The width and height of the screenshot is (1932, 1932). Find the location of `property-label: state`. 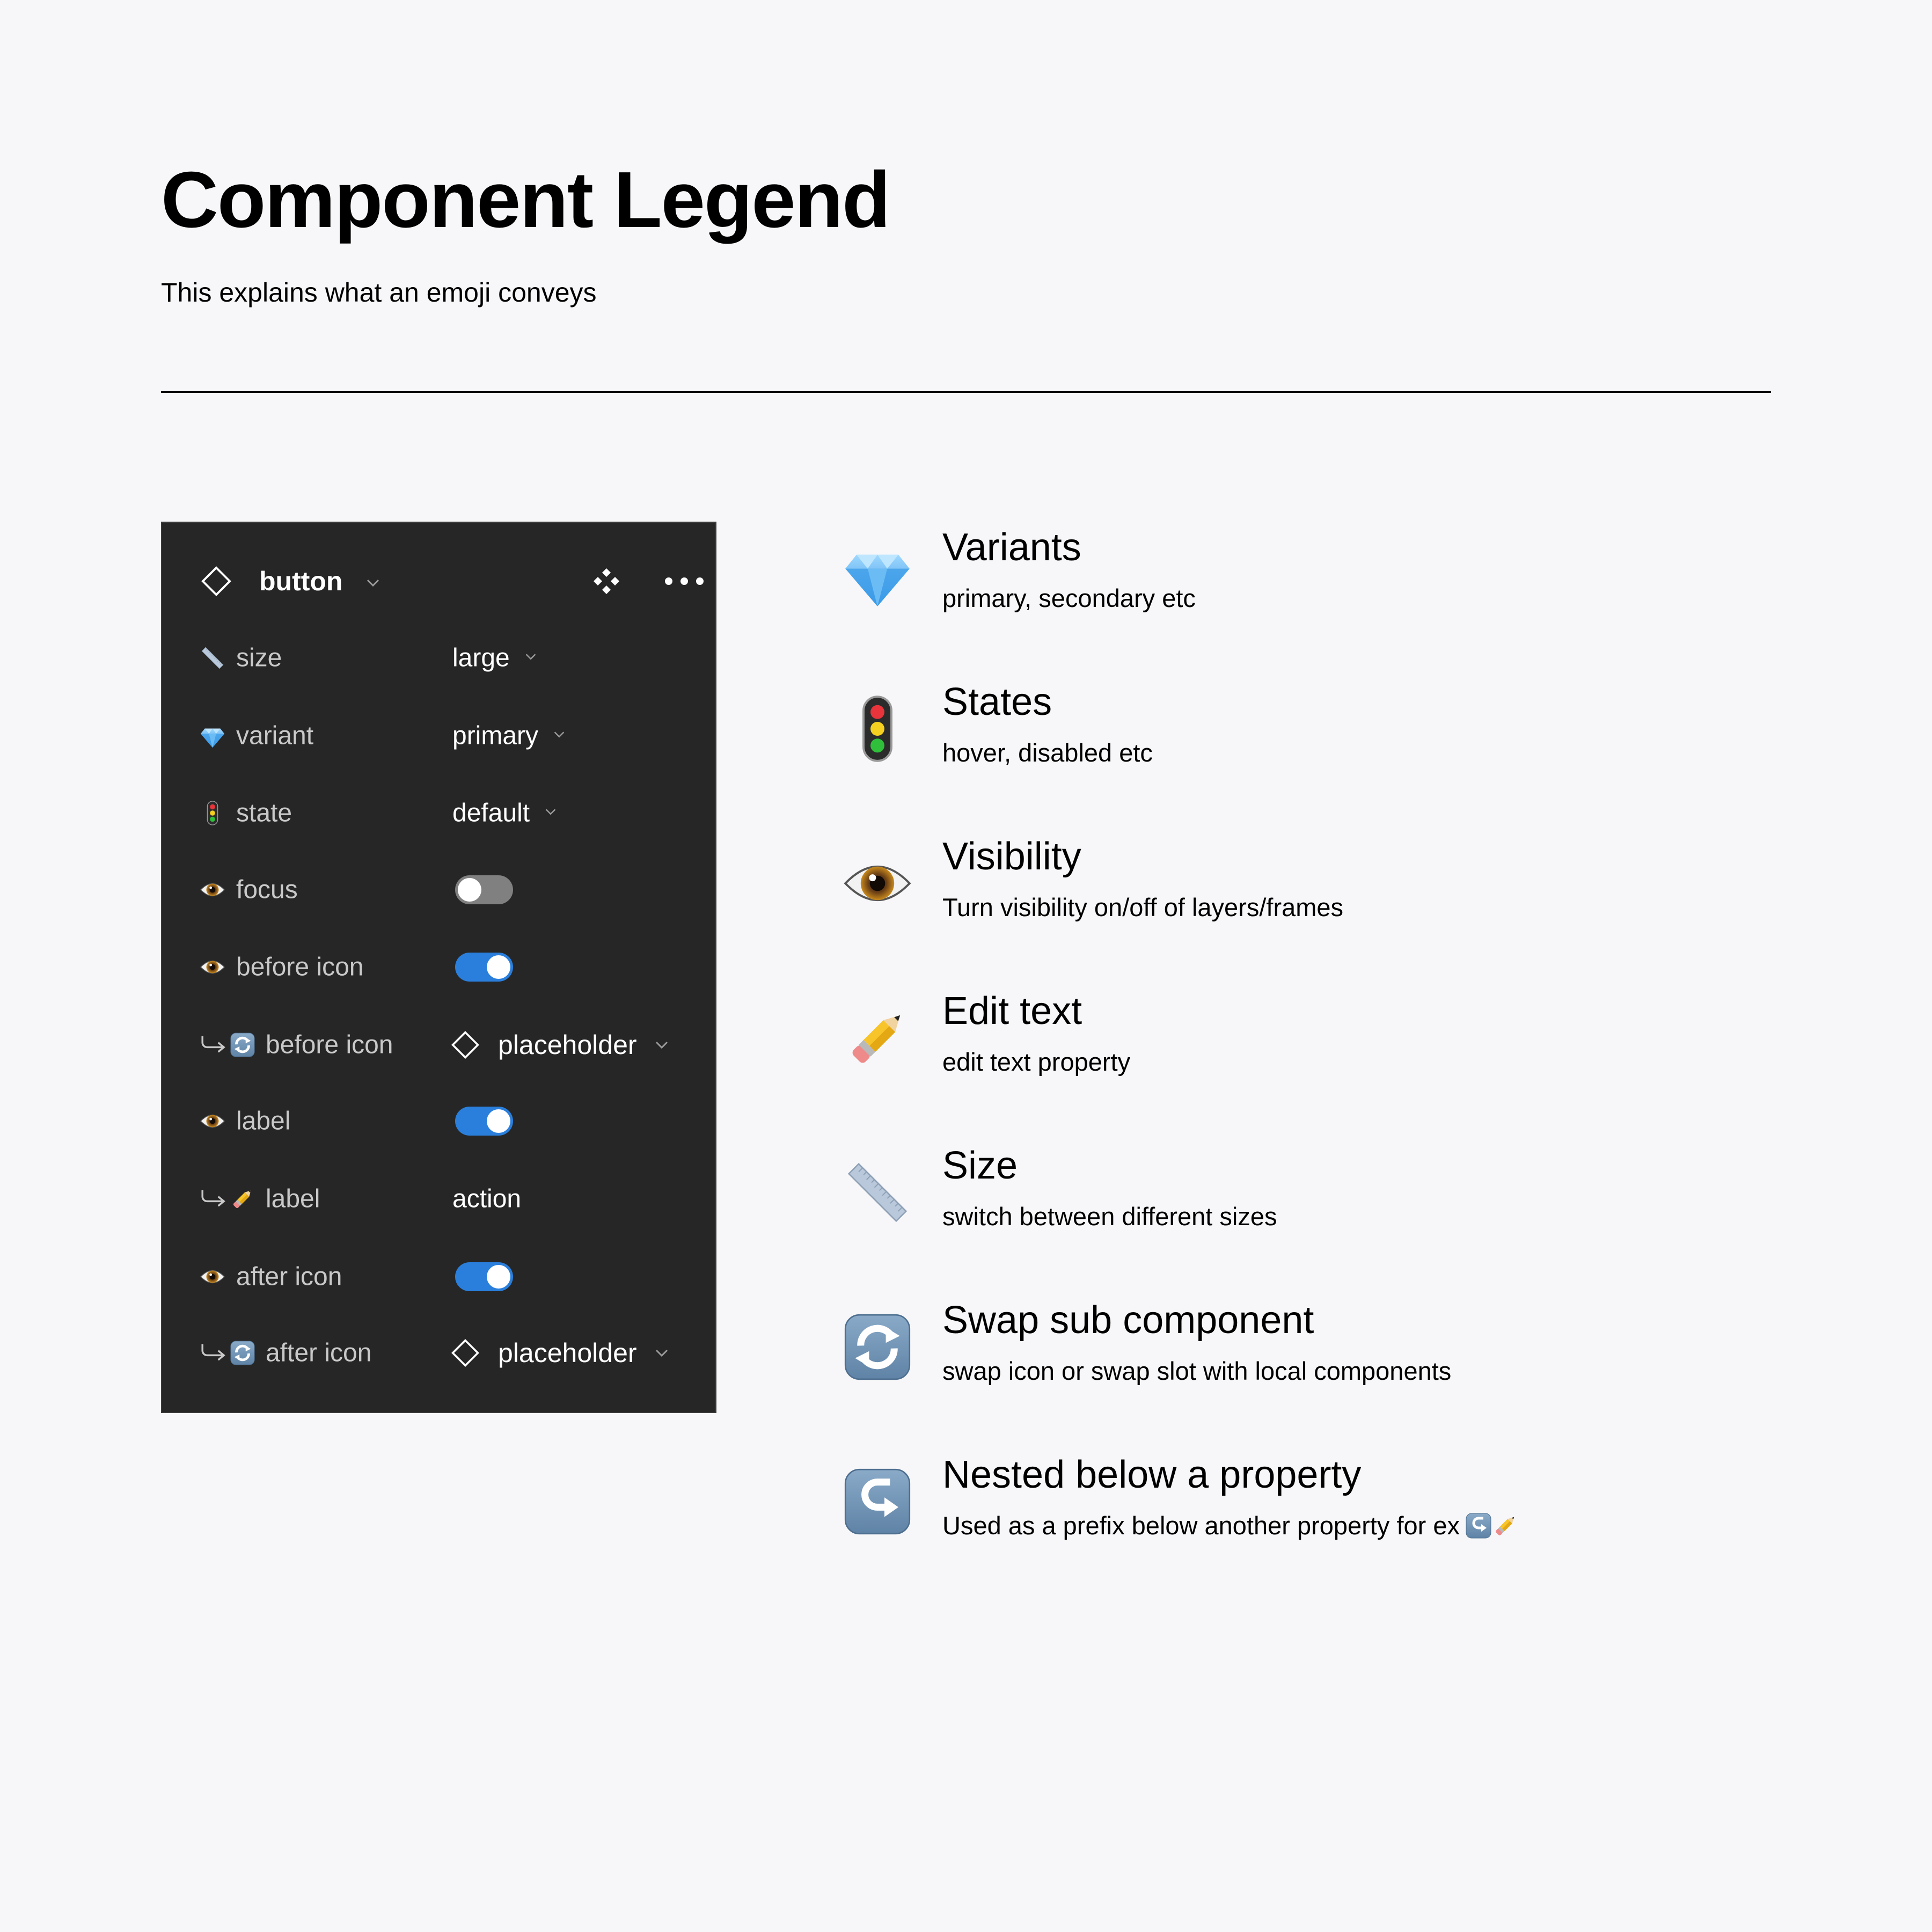

property-label: state is located at coordinates (264, 813).